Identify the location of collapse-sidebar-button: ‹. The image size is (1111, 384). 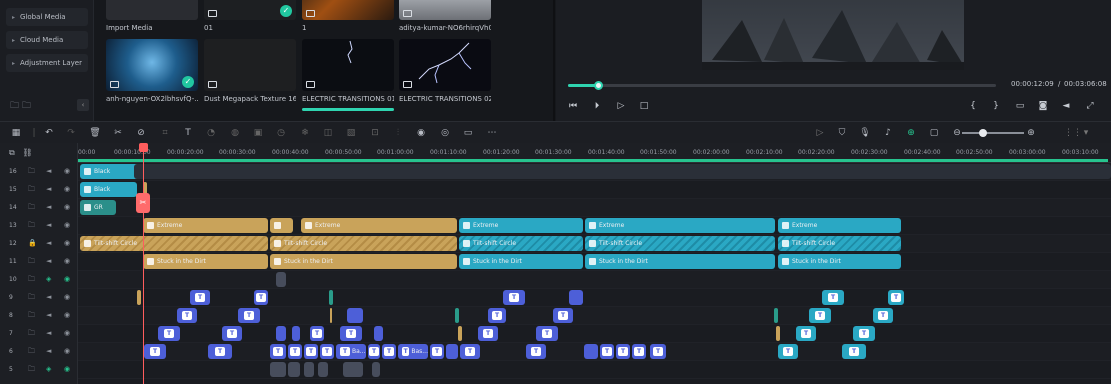
(83, 105).